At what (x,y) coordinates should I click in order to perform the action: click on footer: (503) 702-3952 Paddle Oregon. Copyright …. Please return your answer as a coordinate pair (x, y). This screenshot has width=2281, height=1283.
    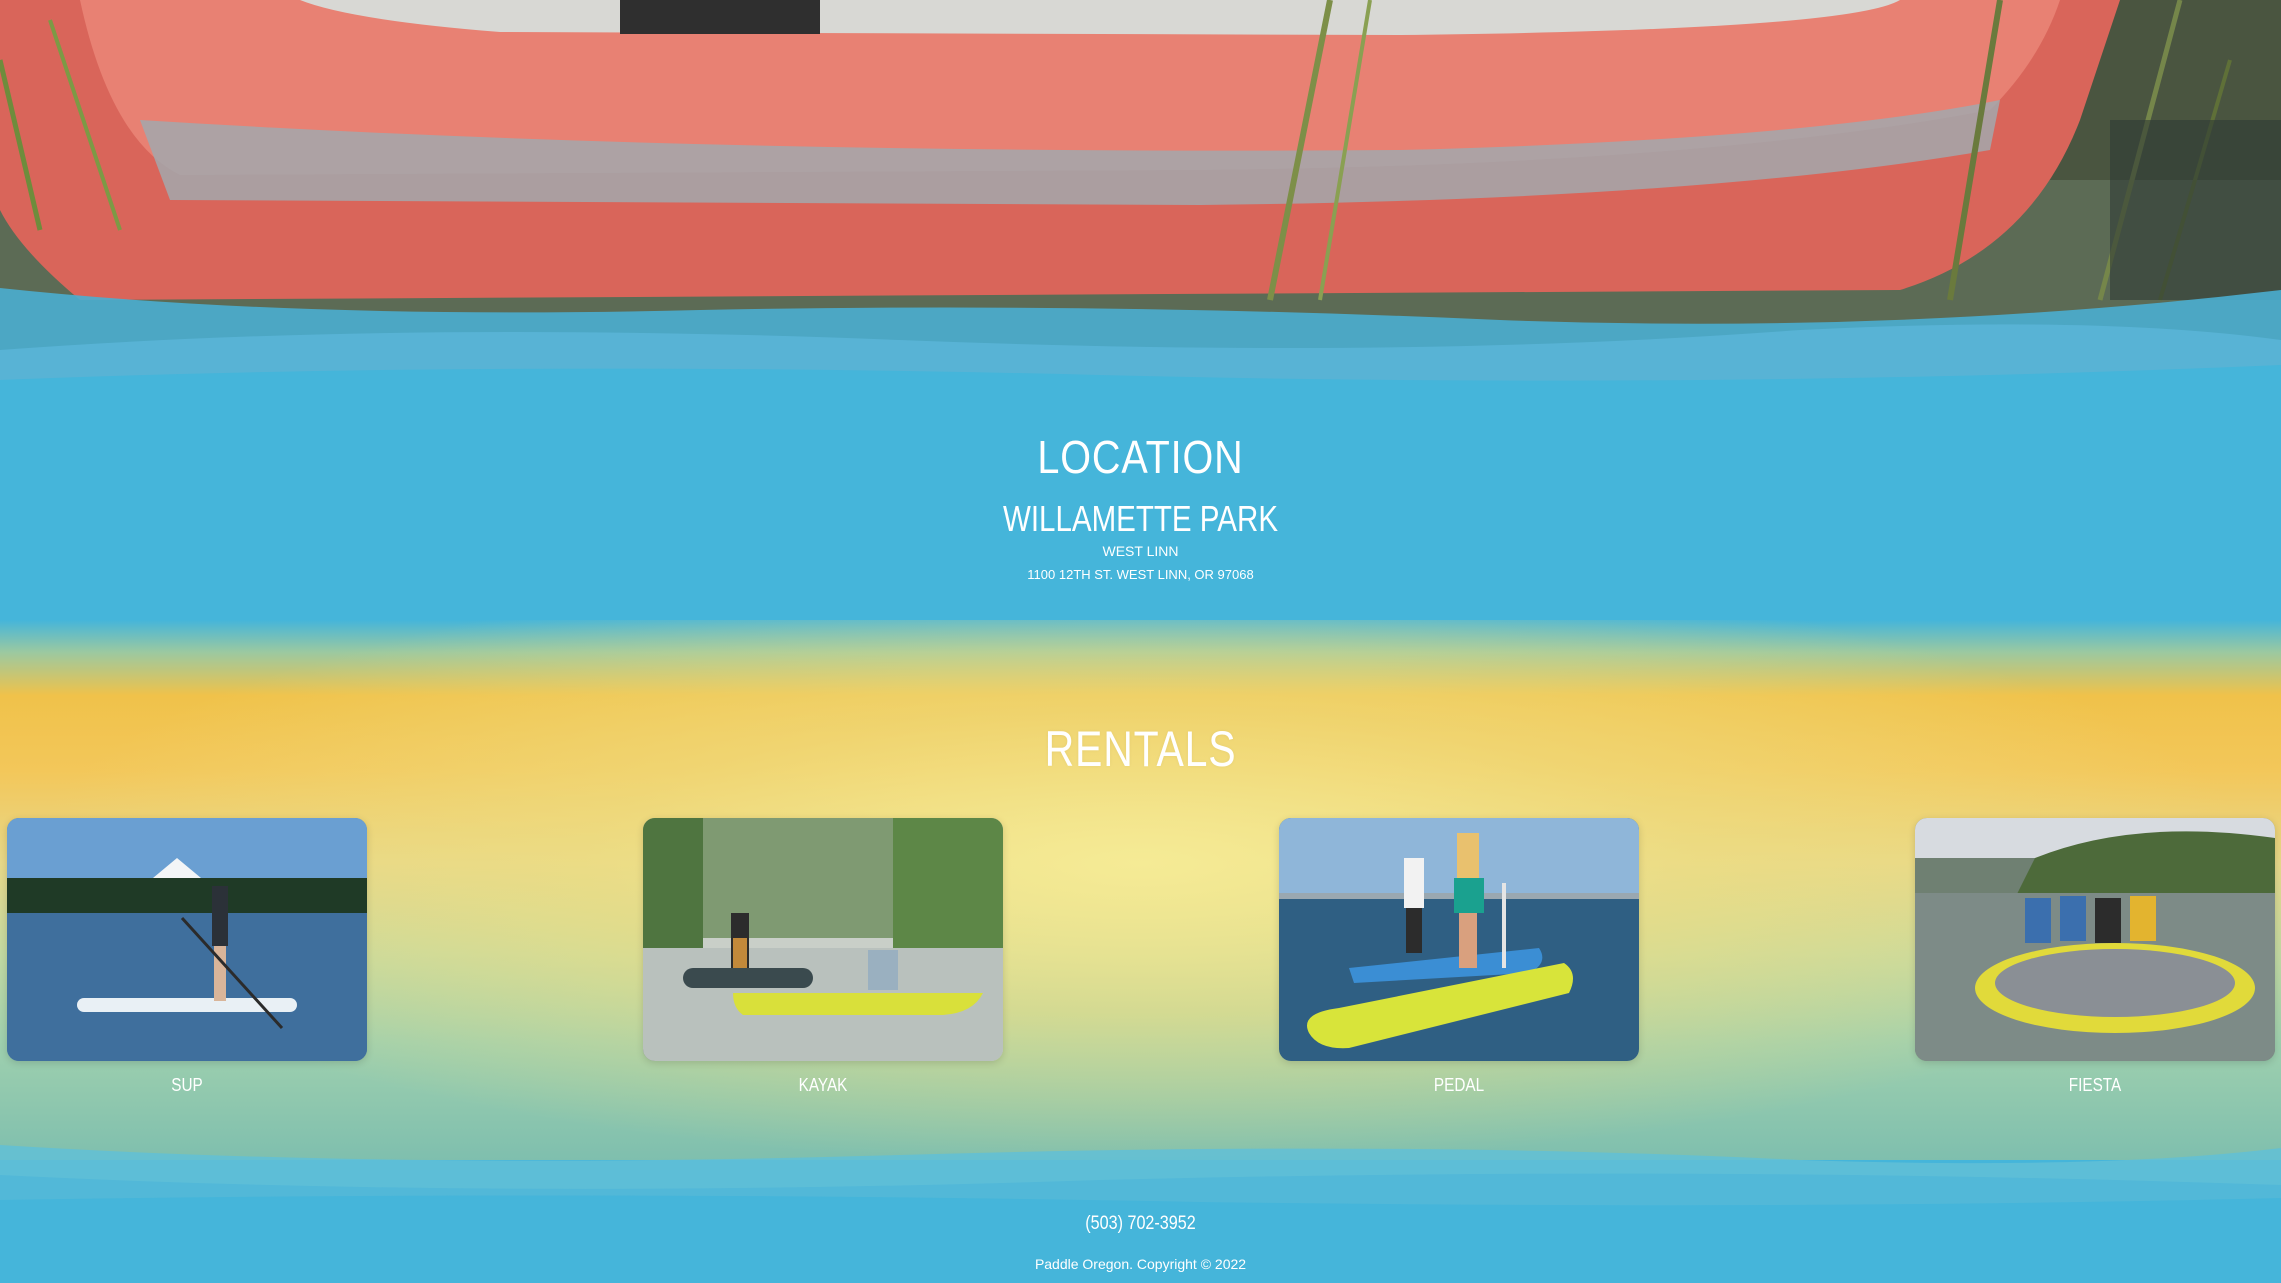
    Looking at the image, I should click on (1140, 1239).